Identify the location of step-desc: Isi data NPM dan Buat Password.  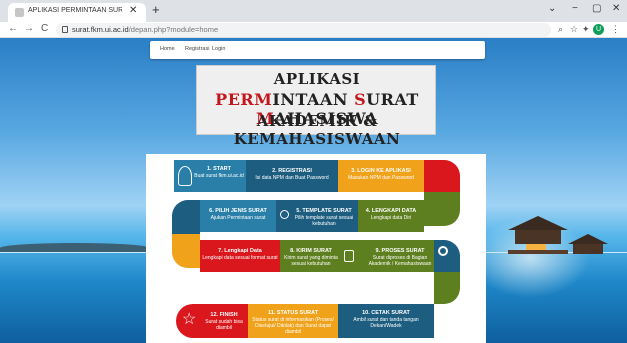
(292, 178).